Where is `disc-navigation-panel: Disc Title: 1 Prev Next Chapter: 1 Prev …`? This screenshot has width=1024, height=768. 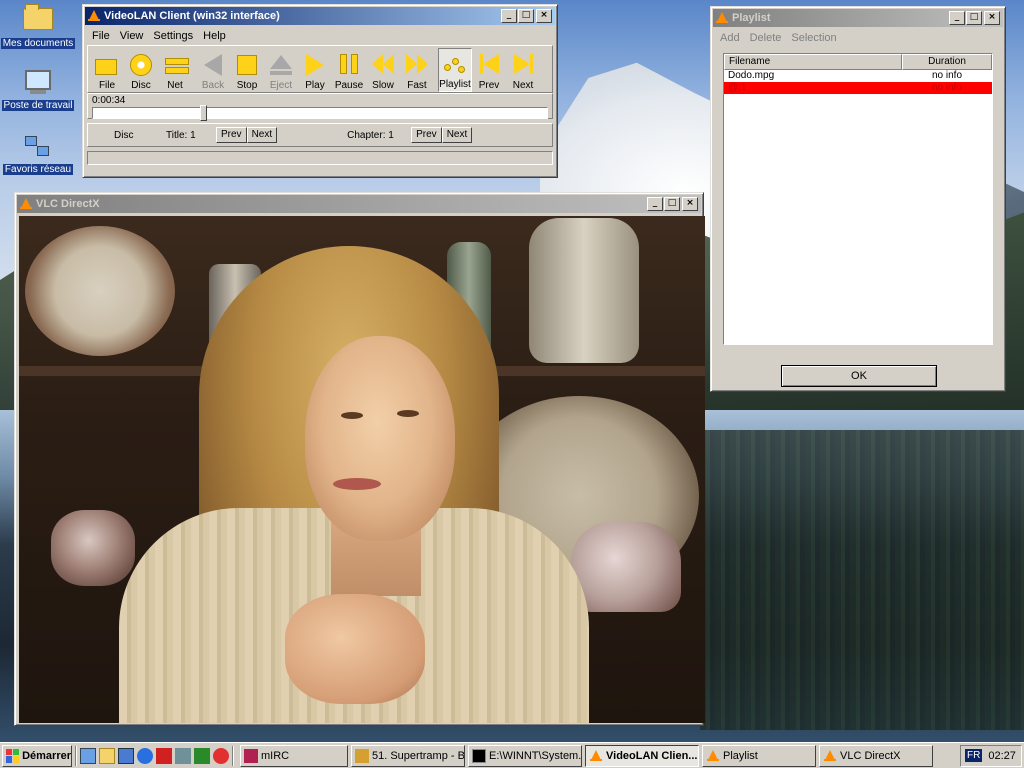
disc-navigation-panel: Disc Title: 1 Prev Next Chapter: 1 Prev … is located at coordinates (320, 135).